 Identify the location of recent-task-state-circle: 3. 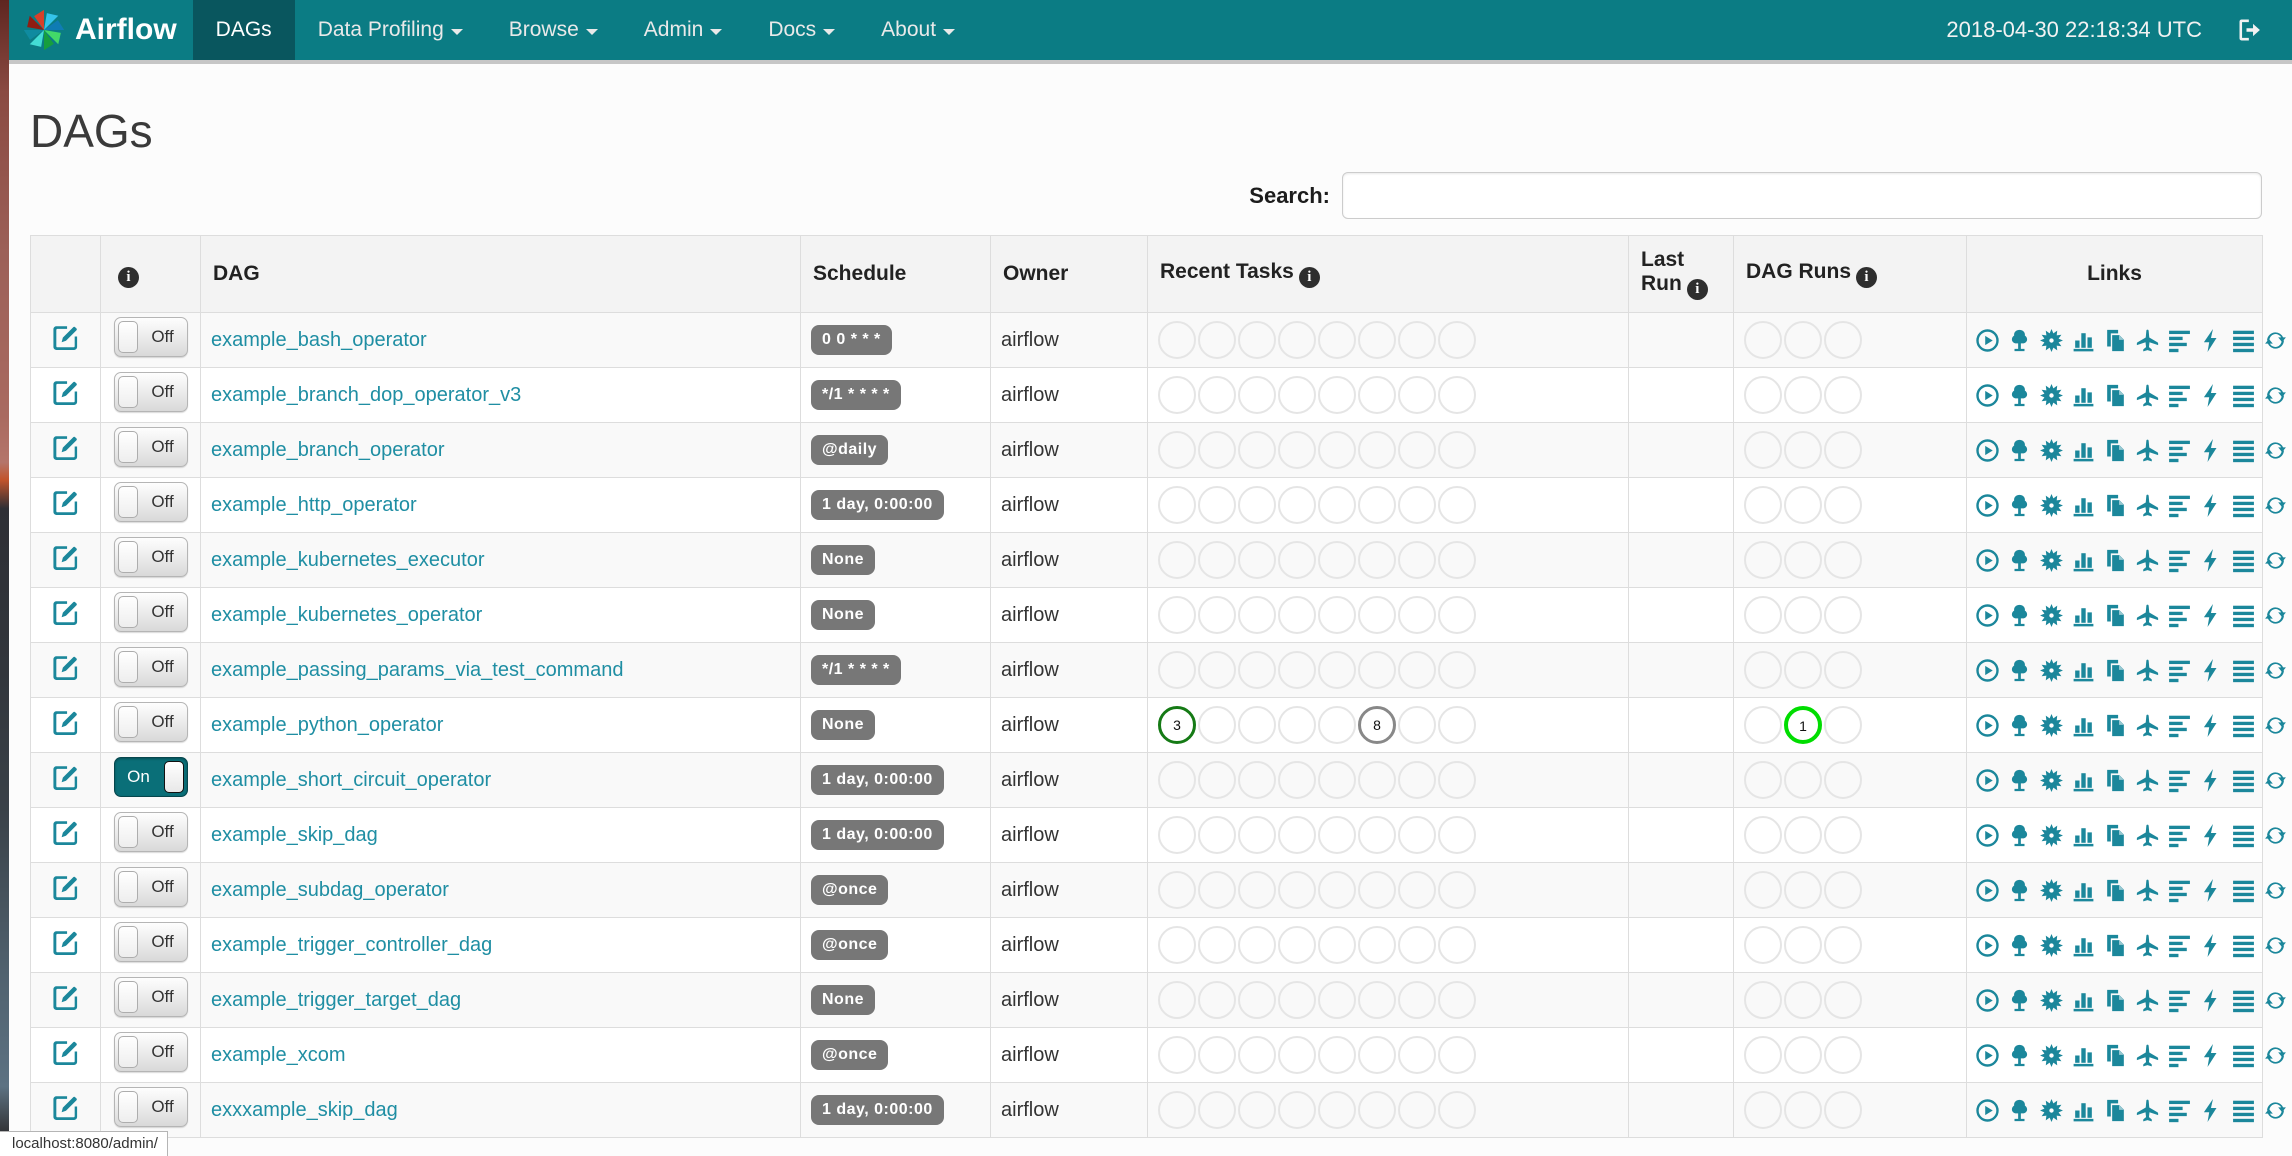
(1177, 725).